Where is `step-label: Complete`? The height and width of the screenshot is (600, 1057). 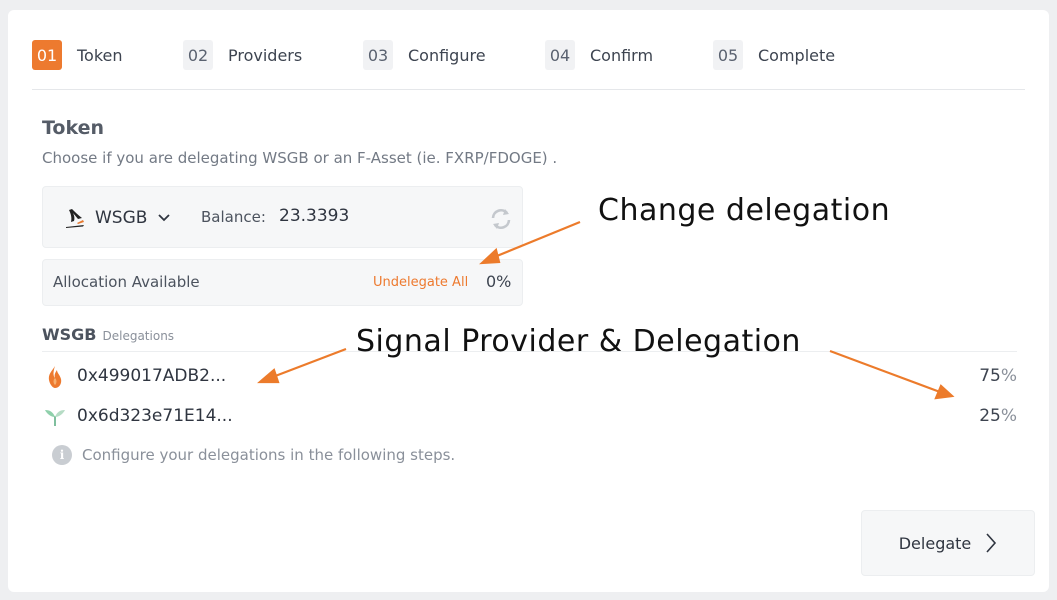
step-label: Complete is located at coordinates (797, 55).